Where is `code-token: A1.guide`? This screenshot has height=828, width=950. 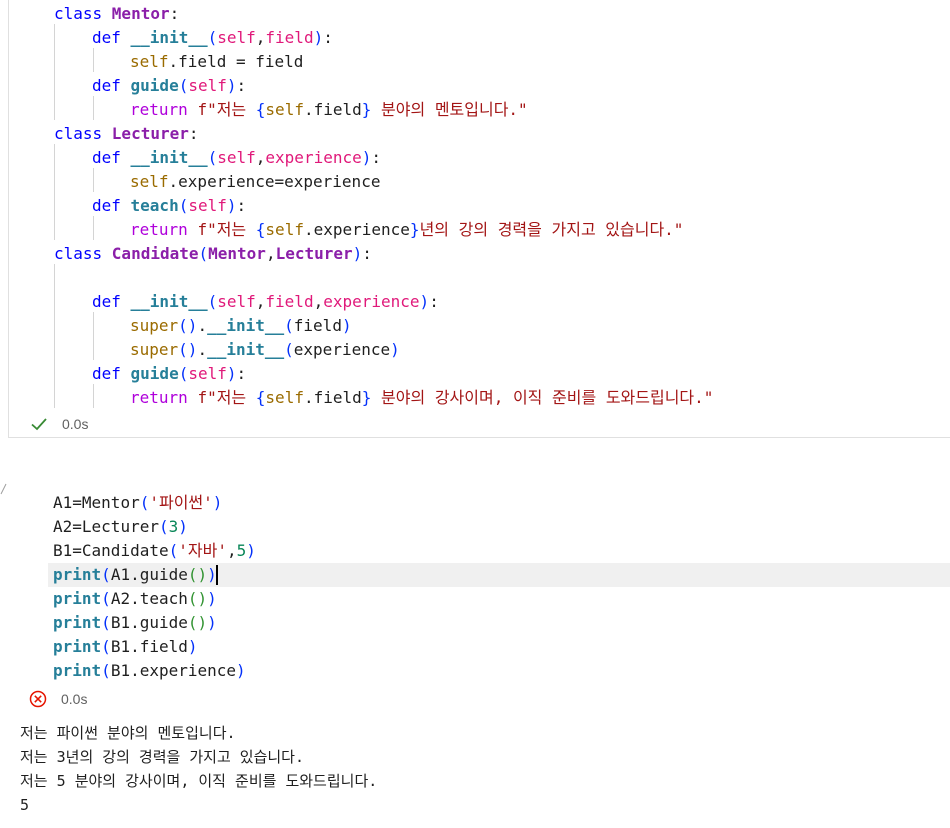 code-token: A1.guide is located at coordinates (149, 574).